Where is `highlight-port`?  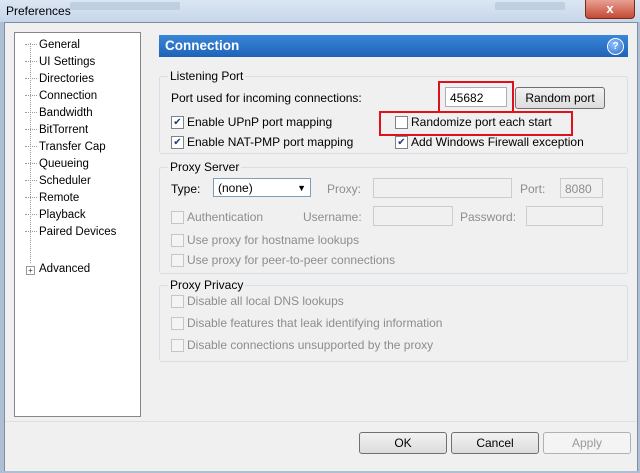
highlight-port is located at coordinates (476, 97).